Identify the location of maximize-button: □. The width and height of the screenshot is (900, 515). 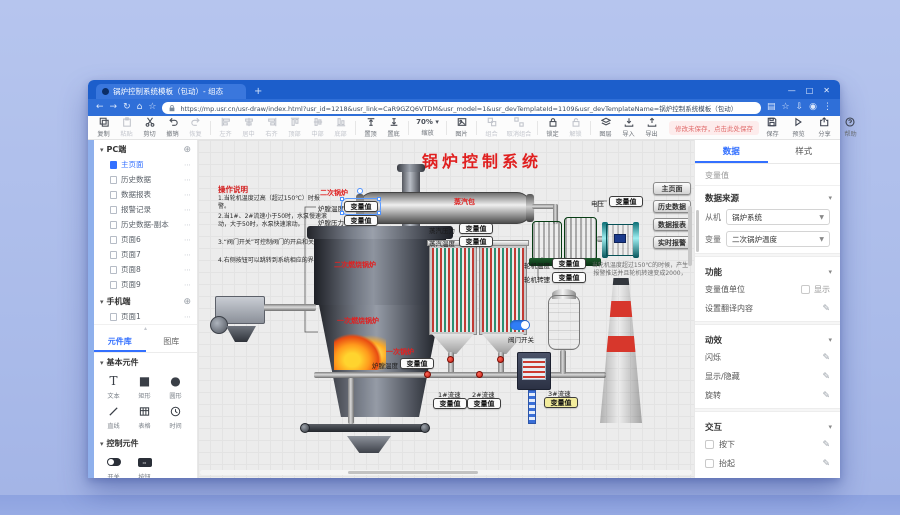
(810, 90).